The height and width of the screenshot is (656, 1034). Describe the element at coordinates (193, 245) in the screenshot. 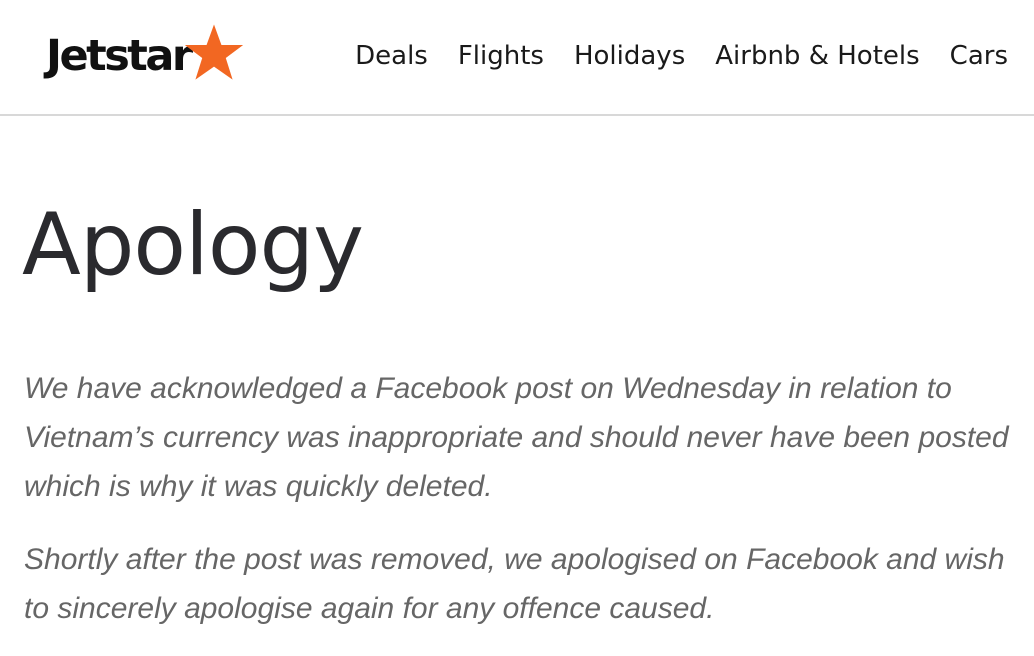

I see `page-title: Apology` at that location.